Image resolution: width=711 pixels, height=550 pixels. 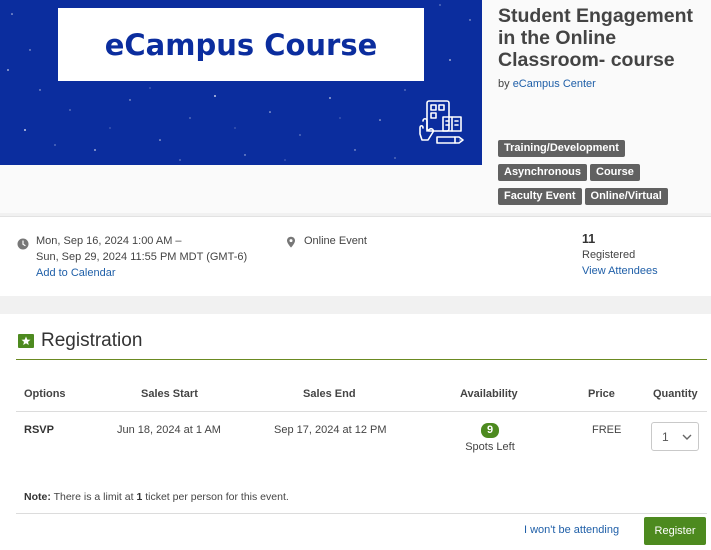 What do you see at coordinates (361, 411) in the screenshot?
I see `table-divider` at bounding box center [361, 411].